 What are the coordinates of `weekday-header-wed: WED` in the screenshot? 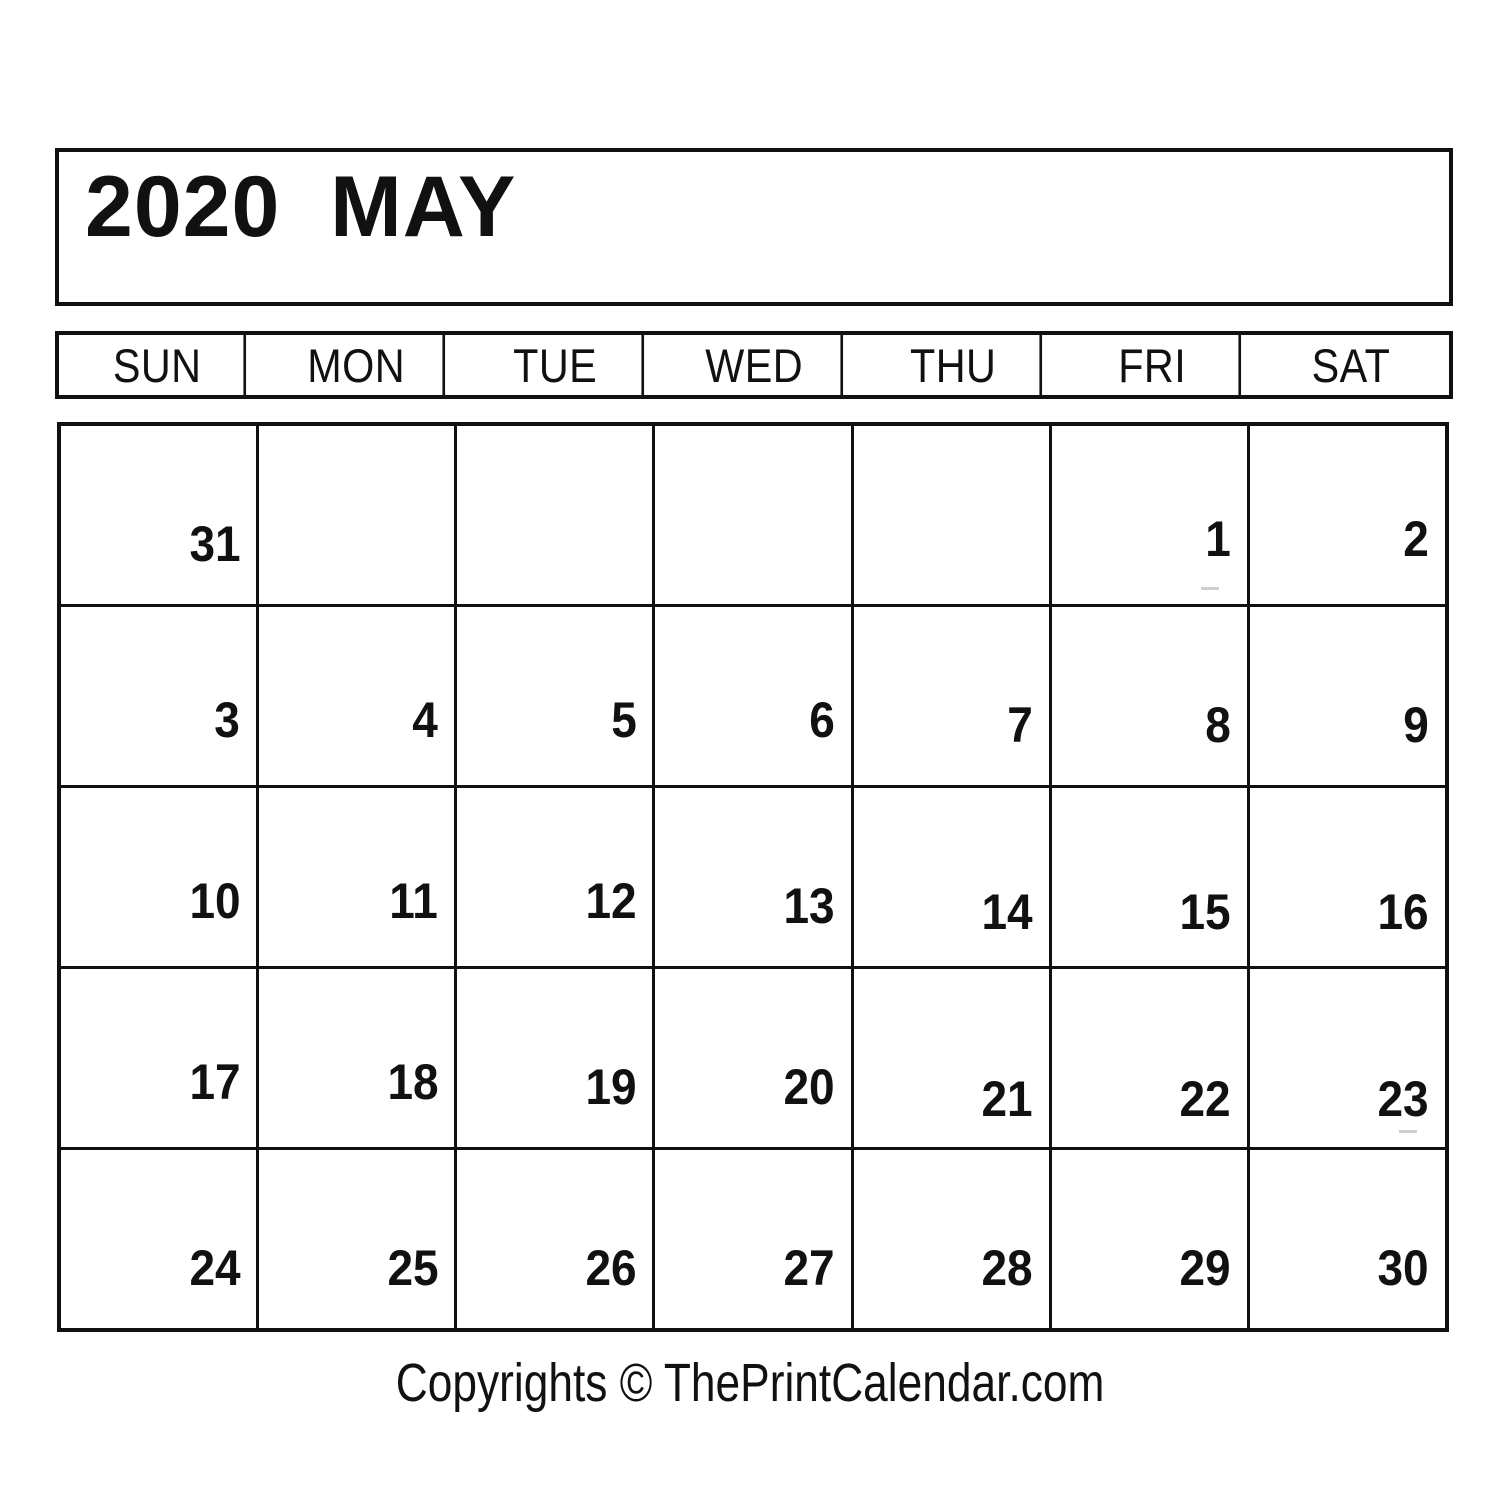 It's located at (756, 365).